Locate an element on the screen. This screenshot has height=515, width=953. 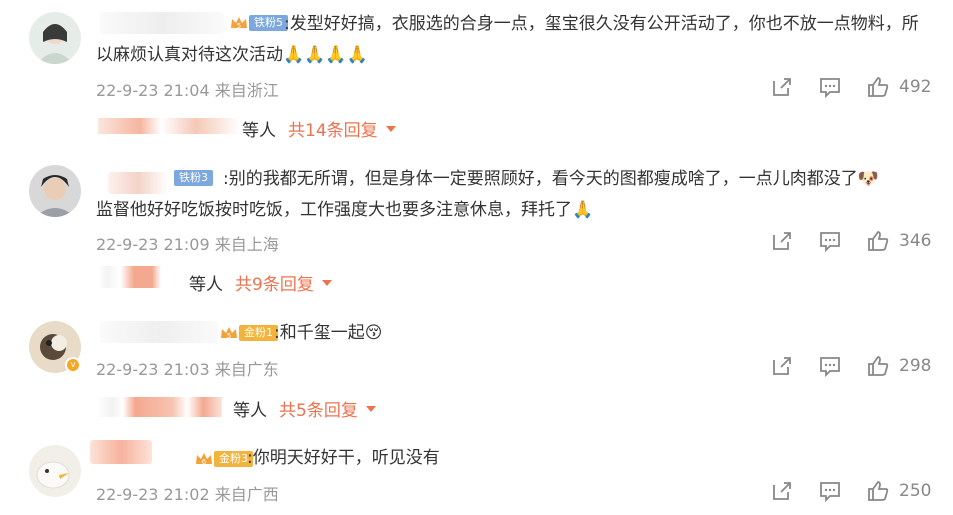
reply-summary: 等人 共14条回复 is located at coordinates (319, 128).